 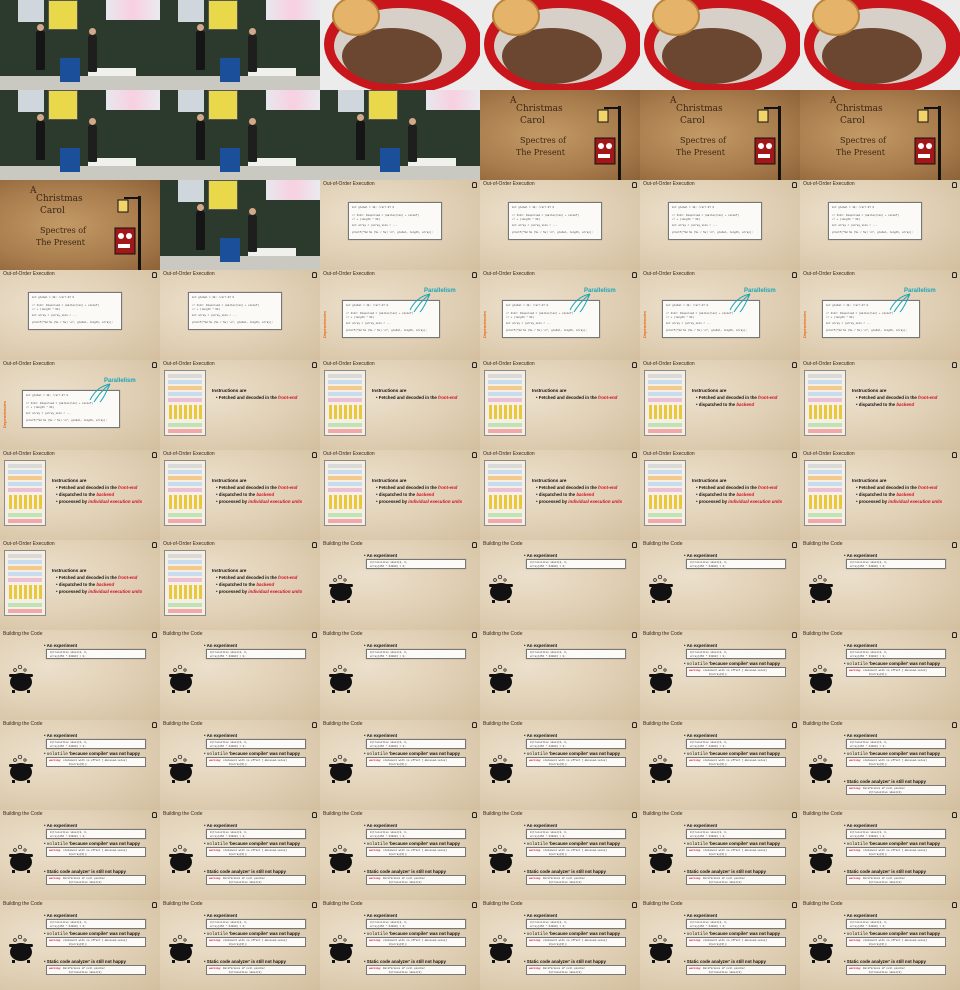 What do you see at coordinates (80, 83) in the screenshot?
I see `floor` at bounding box center [80, 83].